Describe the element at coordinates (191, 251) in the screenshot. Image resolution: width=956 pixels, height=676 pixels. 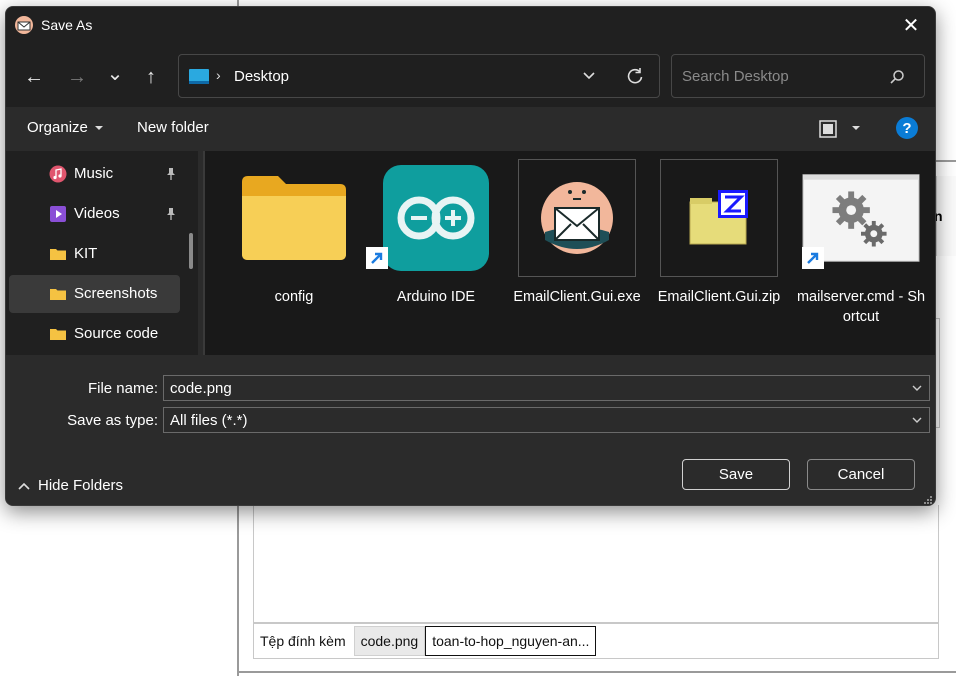
I see `navigation-scrollbar` at that location.